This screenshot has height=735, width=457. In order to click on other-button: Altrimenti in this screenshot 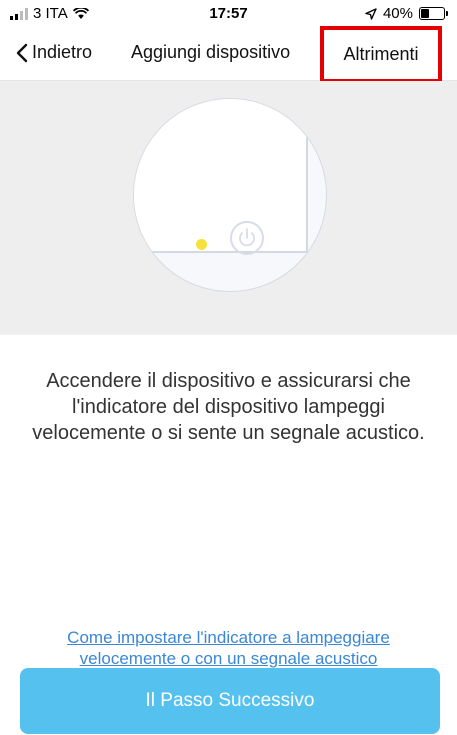, I will do `click(381, 54)`.